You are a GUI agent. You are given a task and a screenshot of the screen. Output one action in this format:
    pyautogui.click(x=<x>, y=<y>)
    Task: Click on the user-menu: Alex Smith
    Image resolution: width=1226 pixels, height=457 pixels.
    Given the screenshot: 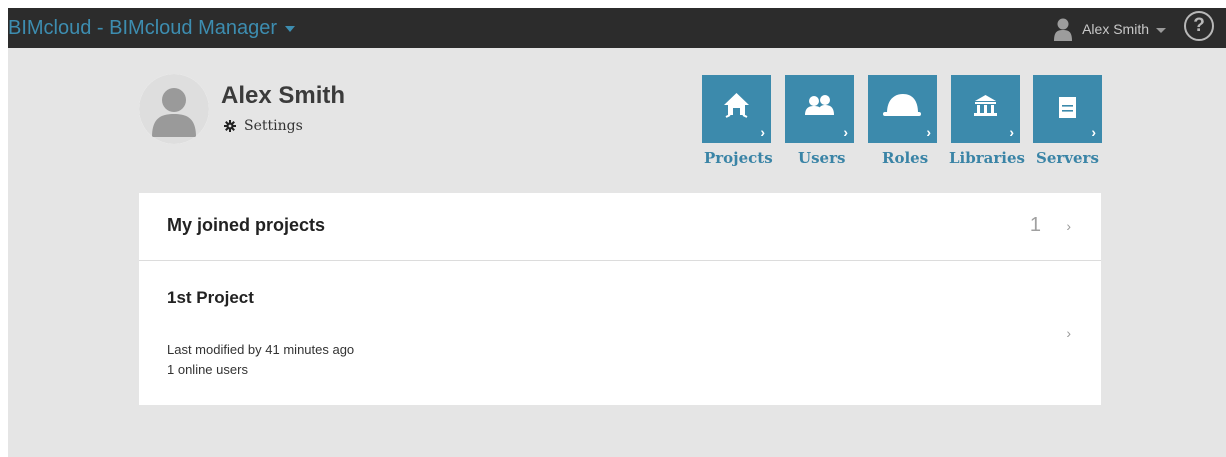 What is the action you would take?
    pyautogui.click(x=1110, y=29)
    